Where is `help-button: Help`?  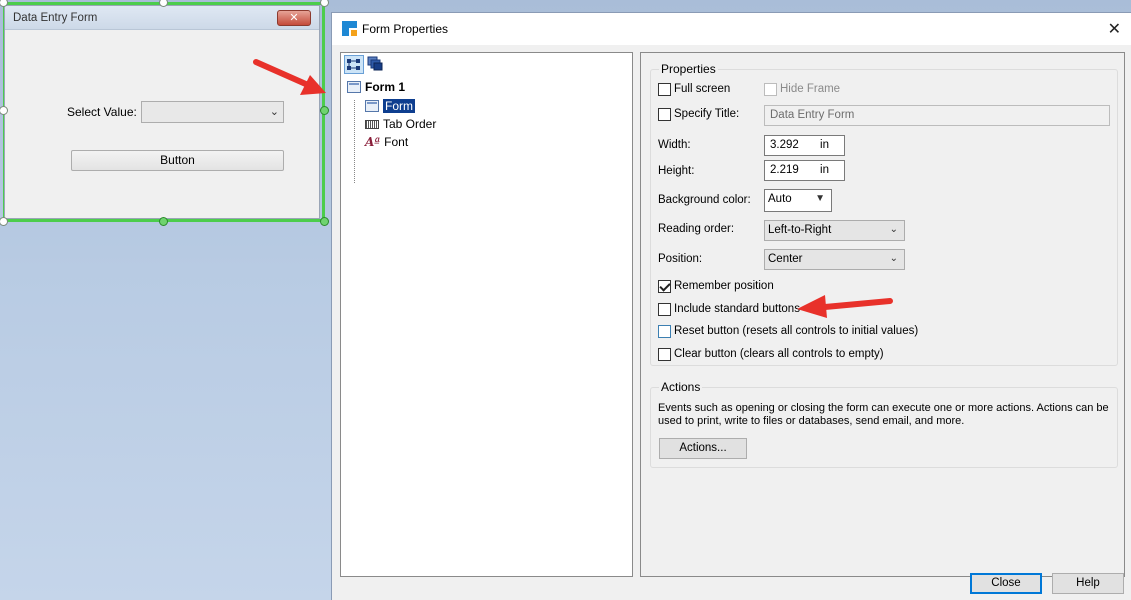
help-button: Help is located at coordinates (1088, 583).